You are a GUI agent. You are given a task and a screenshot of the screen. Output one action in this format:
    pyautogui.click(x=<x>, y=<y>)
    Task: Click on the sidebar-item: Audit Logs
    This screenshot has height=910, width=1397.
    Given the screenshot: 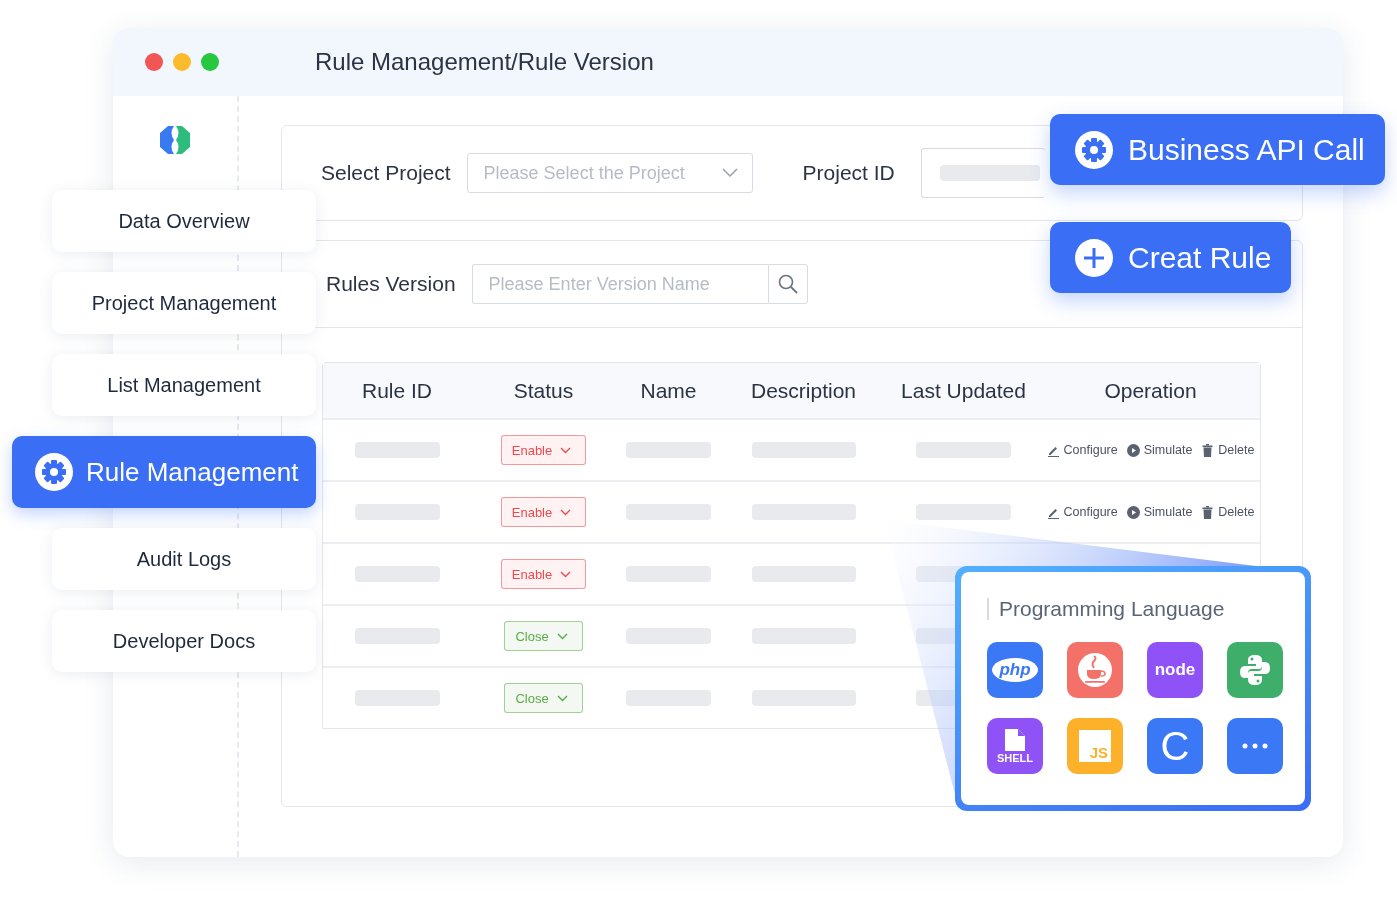 What is the action you would take?
    pyautogui.click(x=184, y=559)
    